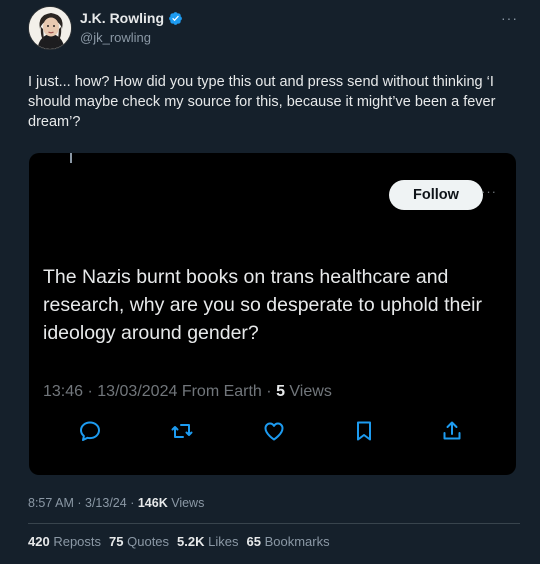  I want to click on quoted-date: 13/03/2024, so click(137, 391).